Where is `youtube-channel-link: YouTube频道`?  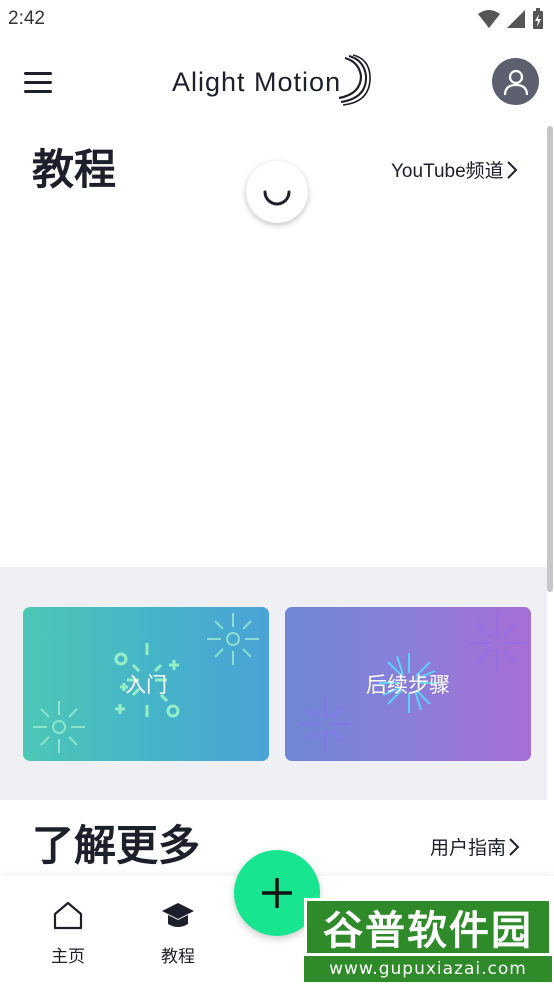 youtube-channel-link: YouTube频道 is located at coordinates (454, 169).